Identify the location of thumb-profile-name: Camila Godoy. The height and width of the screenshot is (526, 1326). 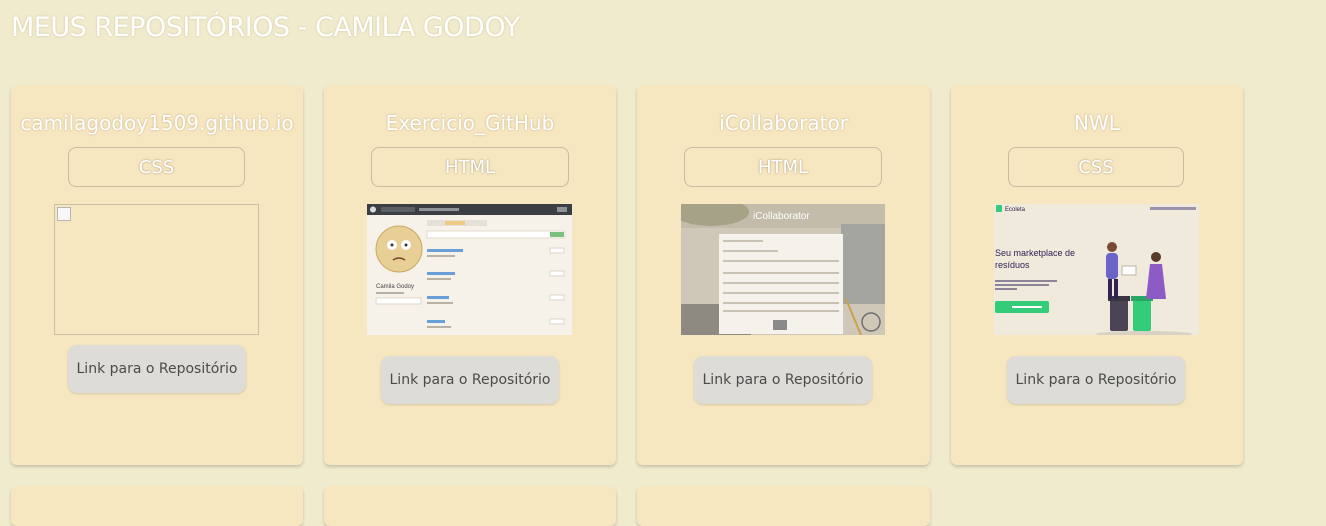
(395, 287).